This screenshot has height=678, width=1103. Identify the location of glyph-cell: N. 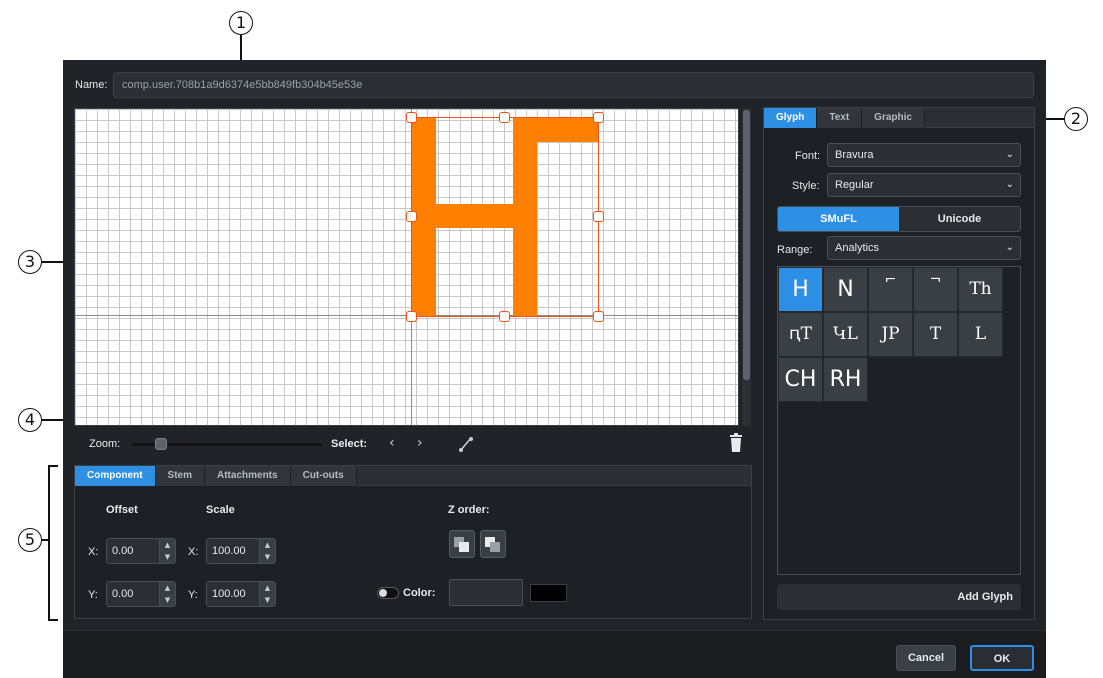
(845, 289).